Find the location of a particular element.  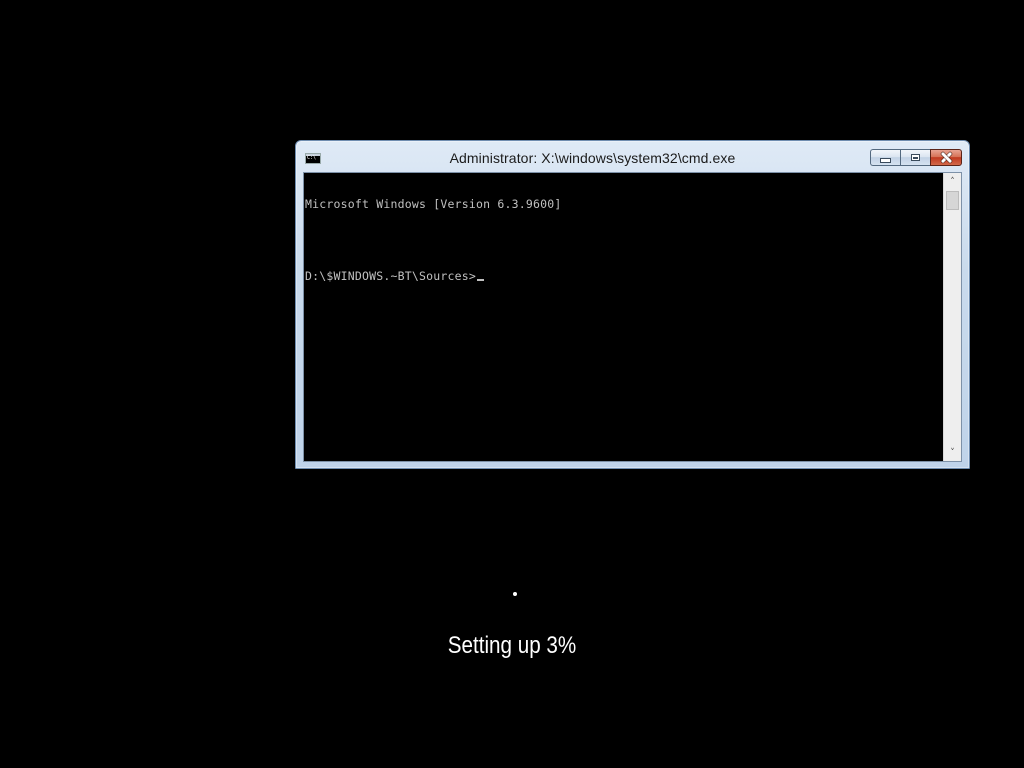

console-line-blank is located at coordinates (623, 240).